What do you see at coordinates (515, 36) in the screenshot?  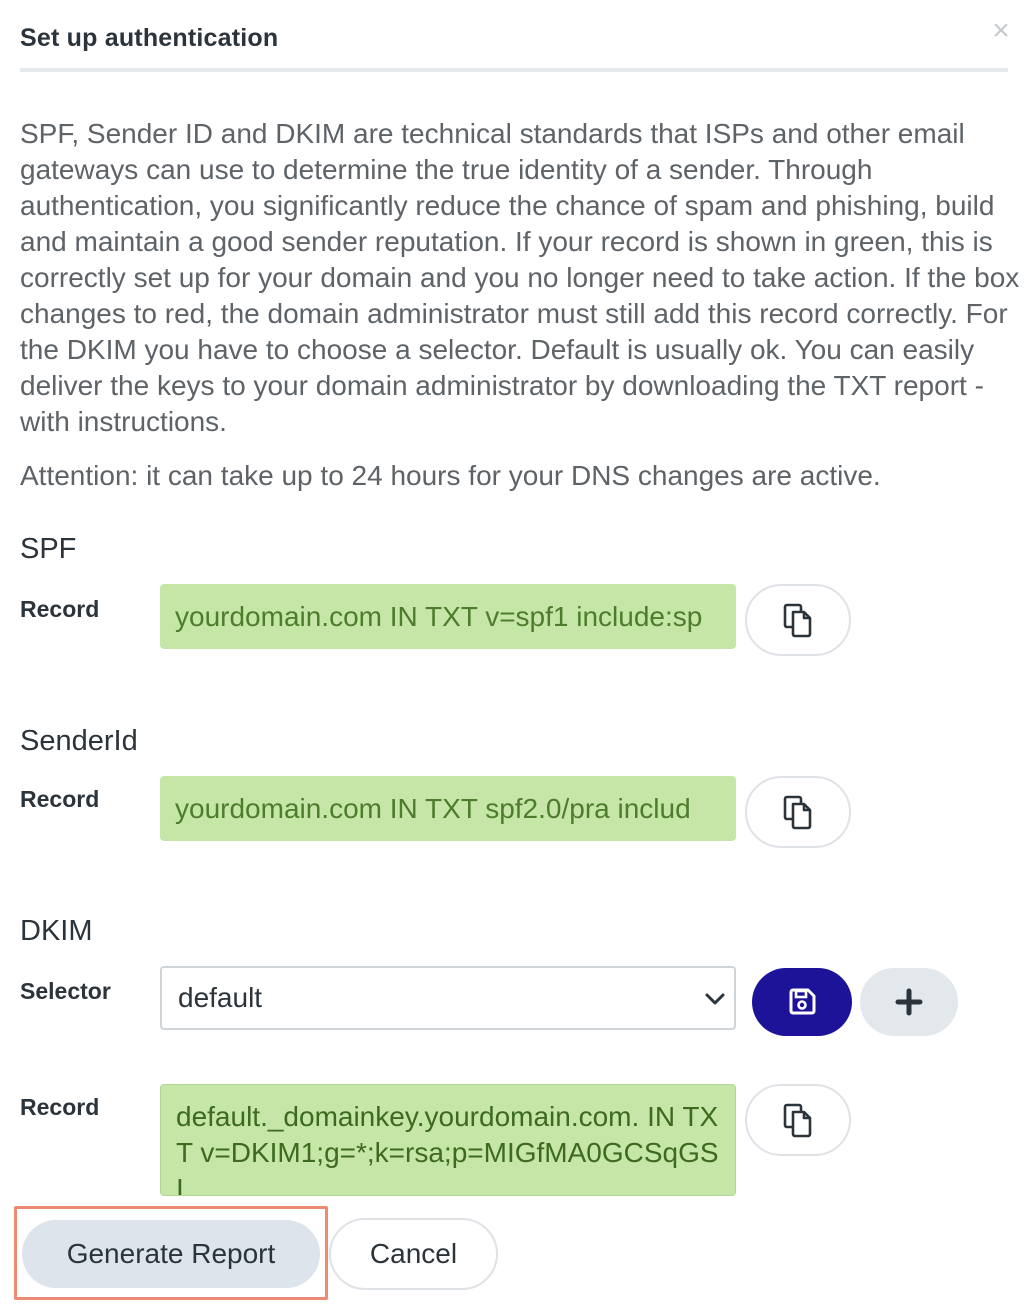 I see `dialog-header: Set up authentication ×` at bounding box center [515, 36].